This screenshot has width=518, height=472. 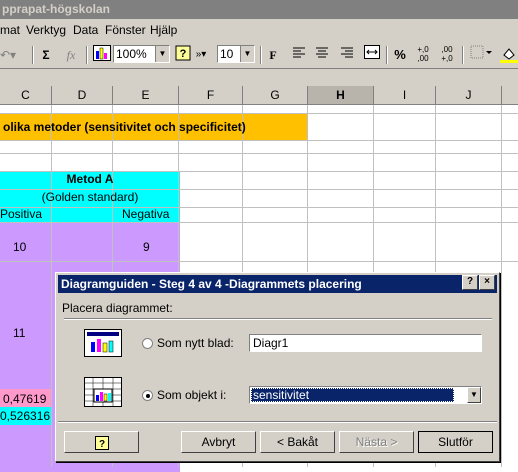 I want to click on column-header-j: J, so click(x=469, y=95).